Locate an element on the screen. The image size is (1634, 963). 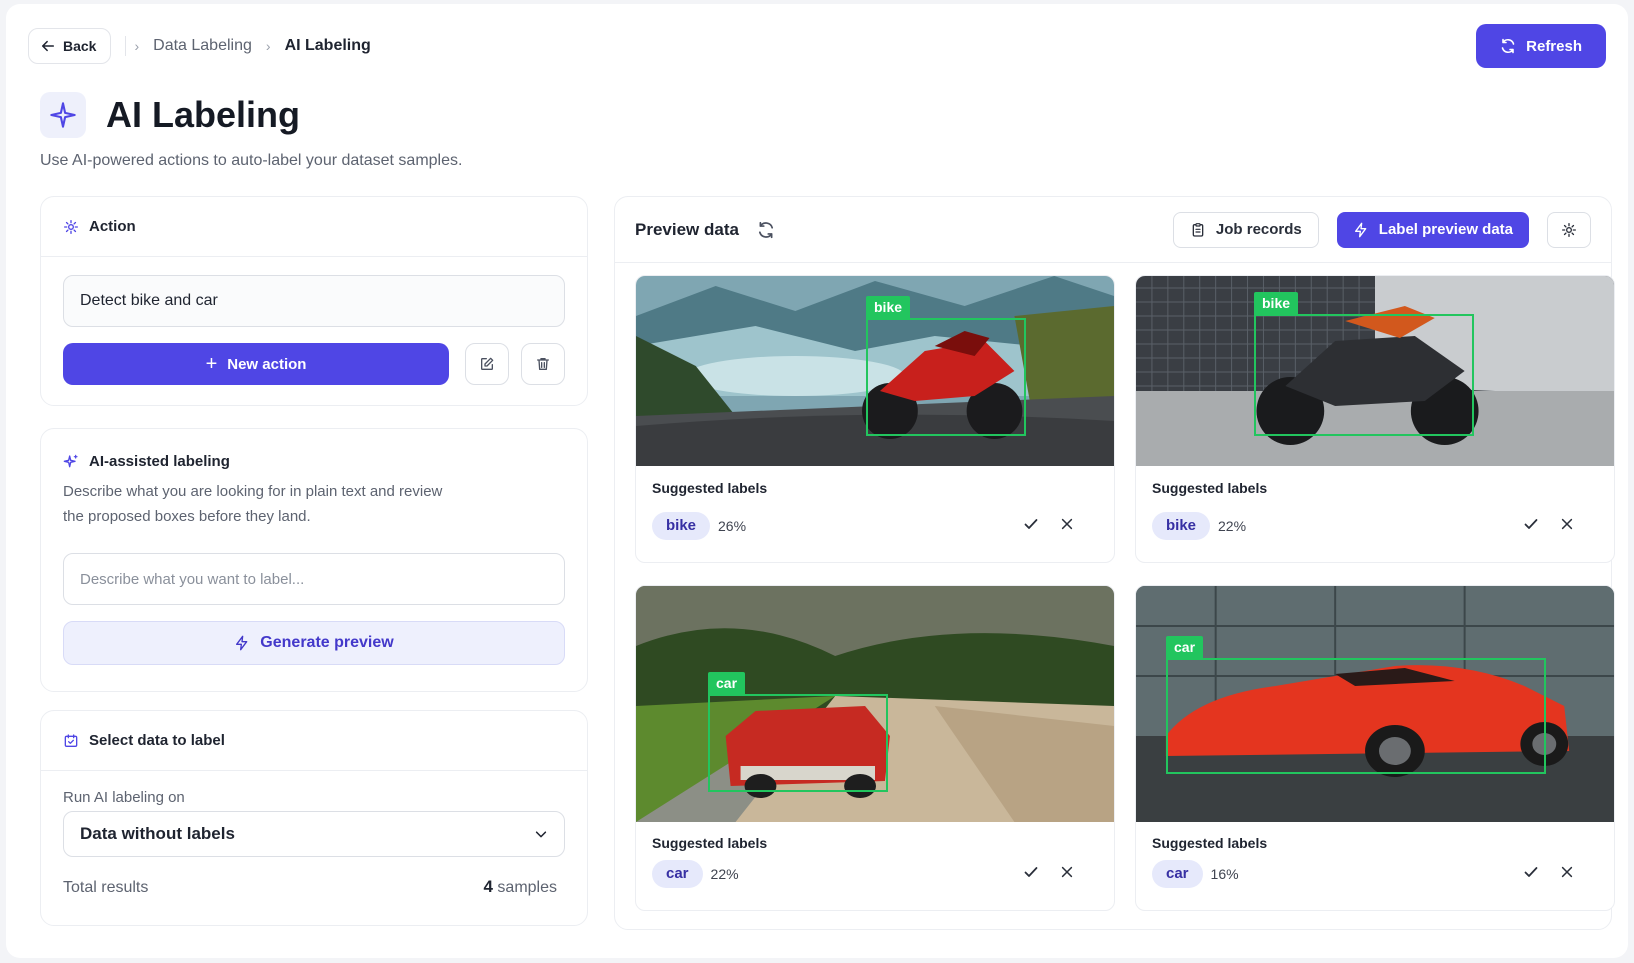
action-card-header: Action is located at coordinates (314, 227).